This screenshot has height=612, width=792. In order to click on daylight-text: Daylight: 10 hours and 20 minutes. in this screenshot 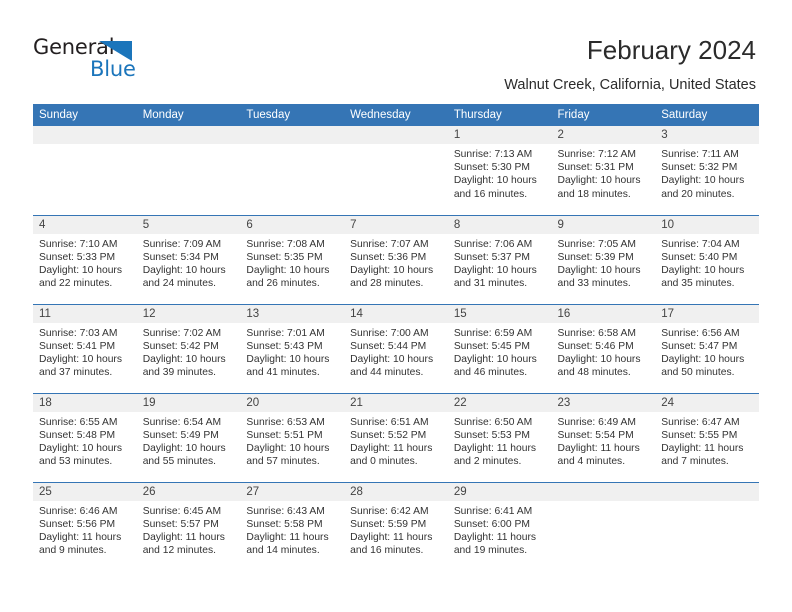, I will do `click(703, 187)`.